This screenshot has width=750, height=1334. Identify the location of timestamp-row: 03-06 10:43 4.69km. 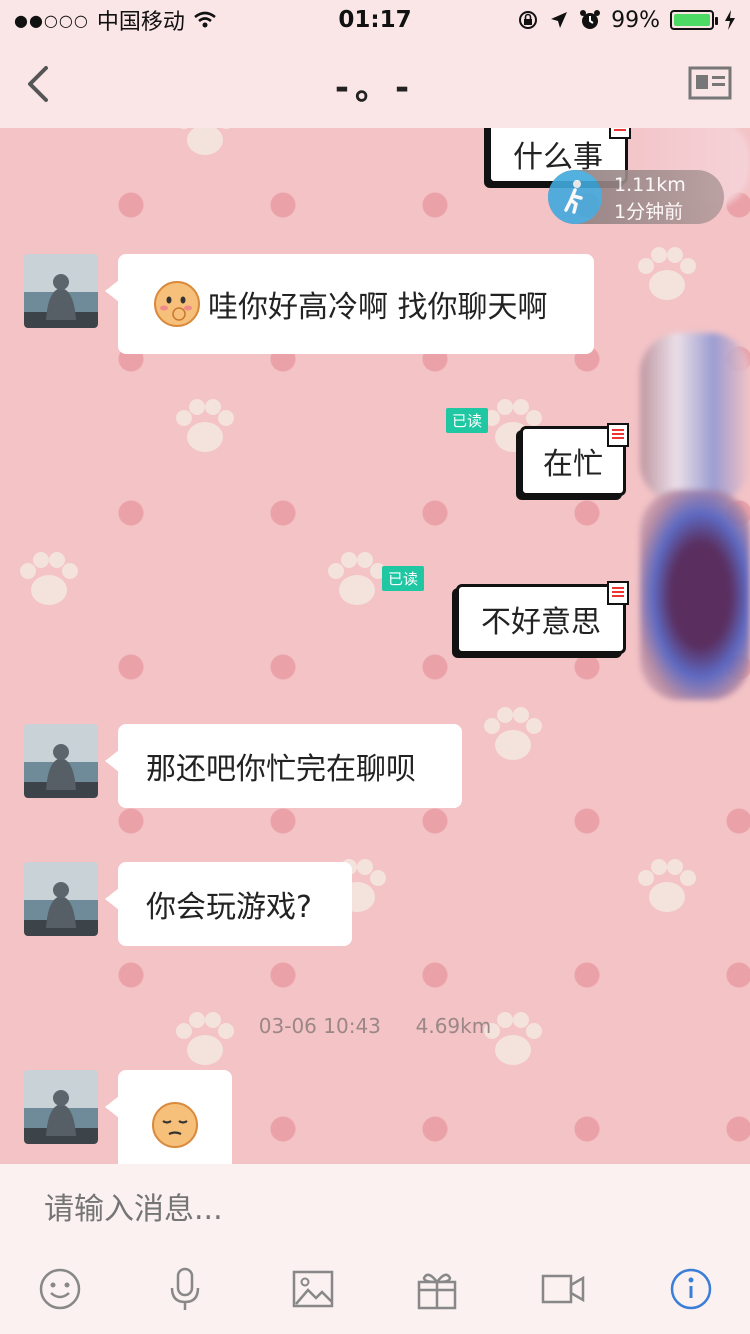
(375, 1026).